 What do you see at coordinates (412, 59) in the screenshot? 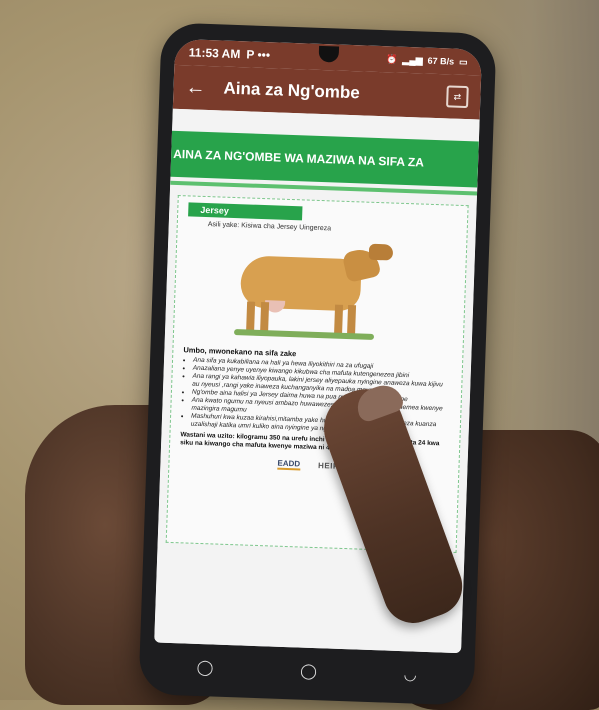
I see `signal-icon: ▂▄▆` at bounding box center [412, 59].